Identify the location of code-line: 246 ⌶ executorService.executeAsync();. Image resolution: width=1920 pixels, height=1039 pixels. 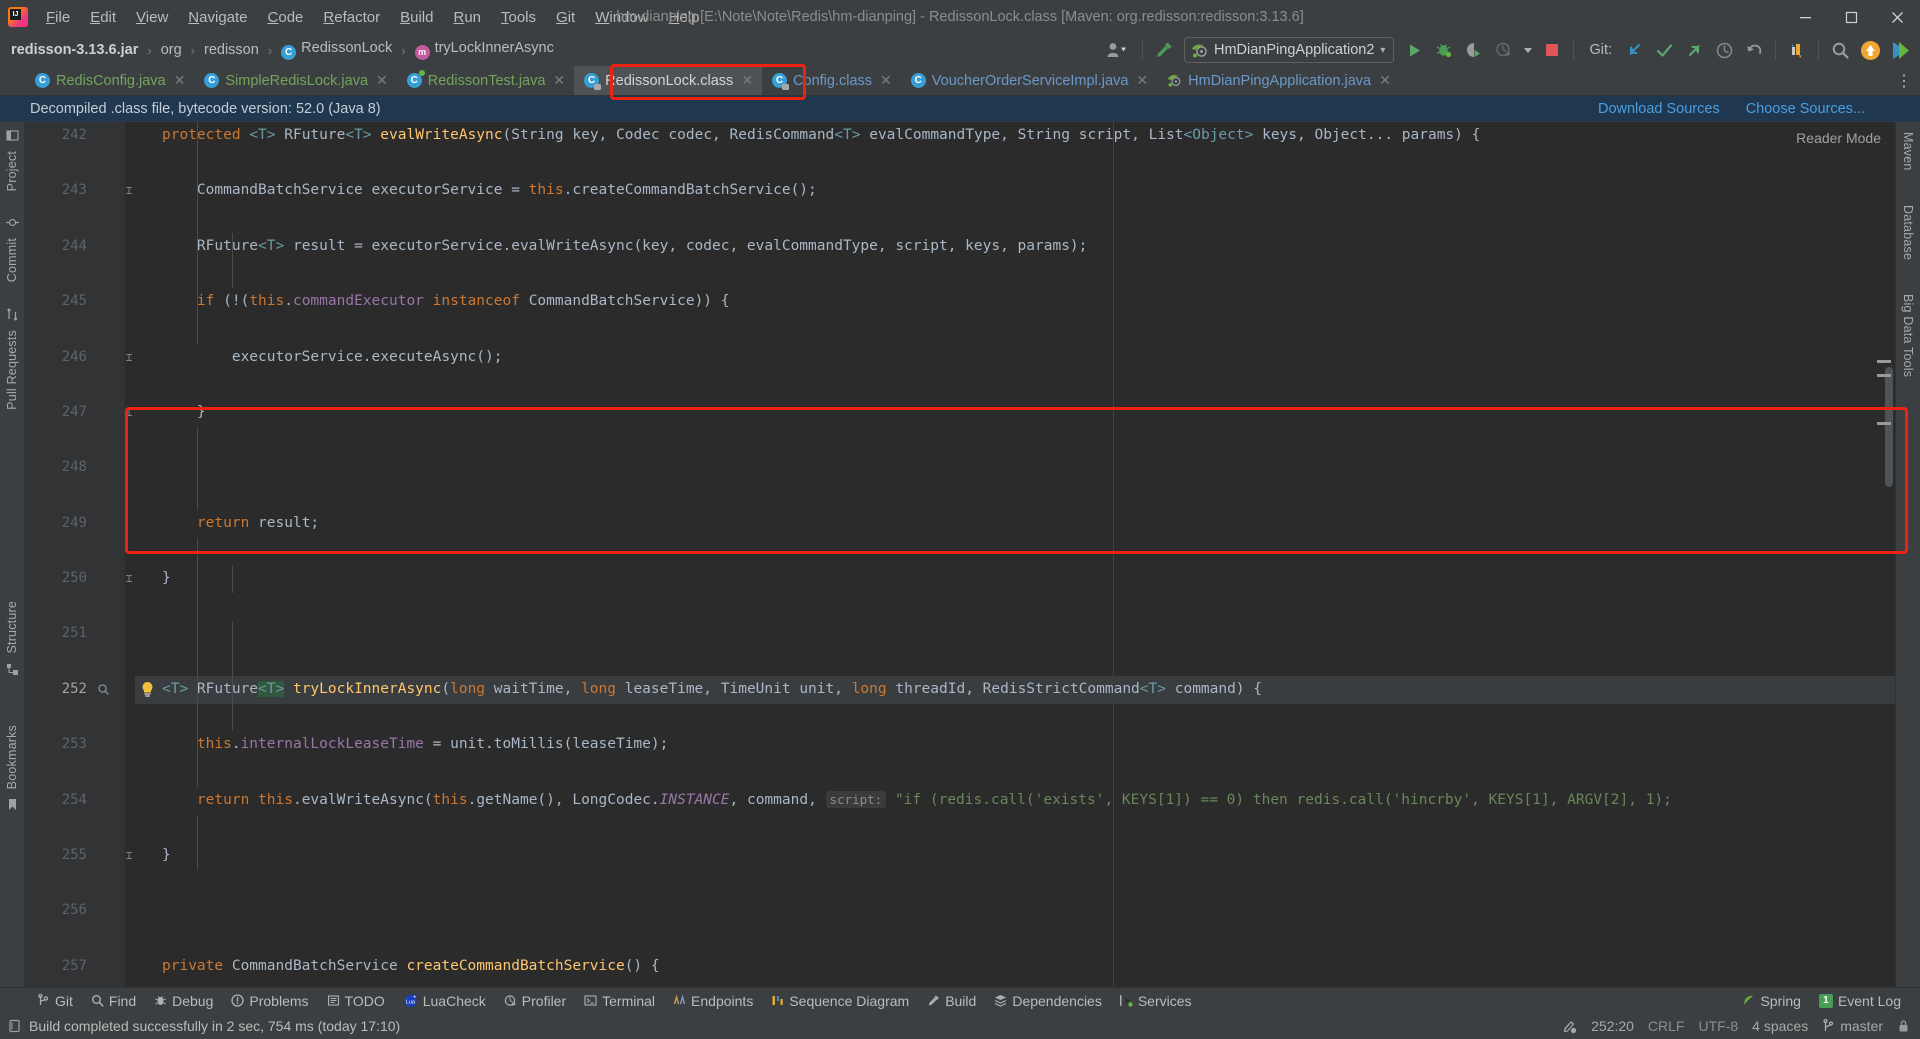
(960, 358).